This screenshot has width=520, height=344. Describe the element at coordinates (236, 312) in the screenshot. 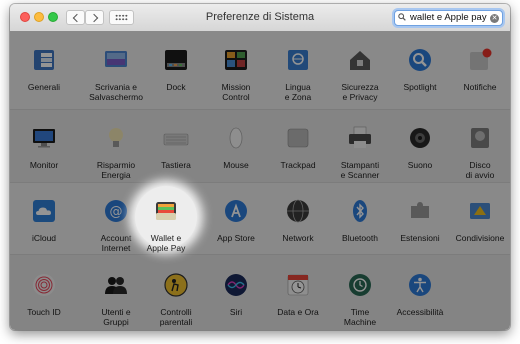

I see `pane-label: Siri` at that location.